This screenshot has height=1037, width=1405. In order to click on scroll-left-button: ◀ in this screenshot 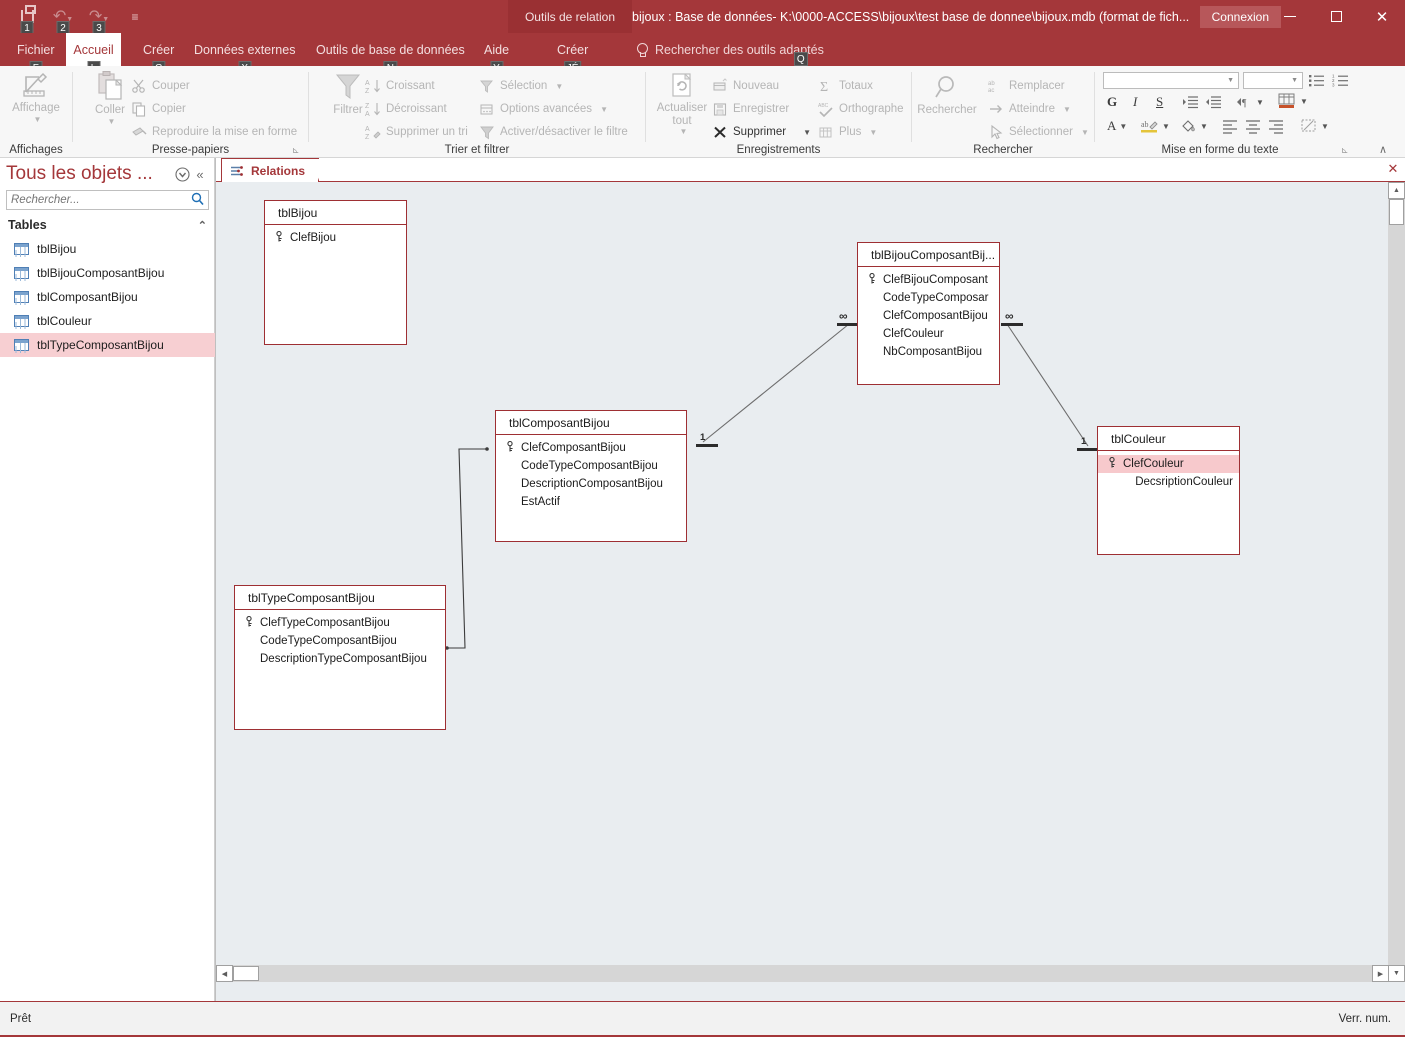, I will do `click(224, 973)`.